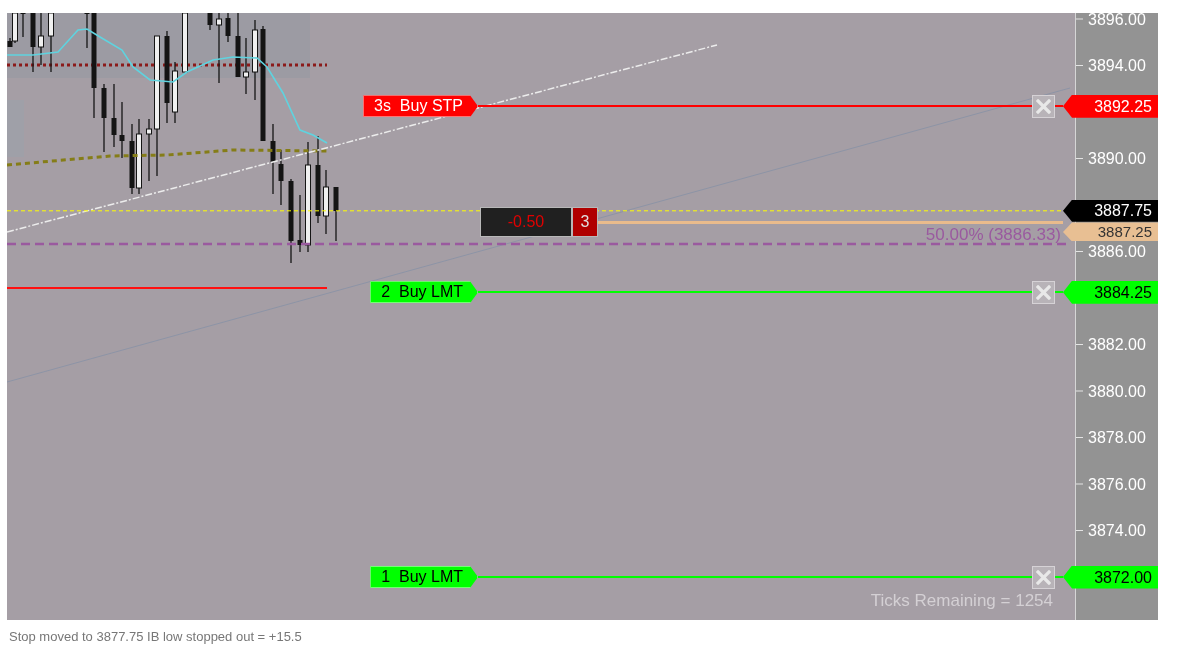  I want to click on order-label: 2 Buy LMT, so click(424, 292).